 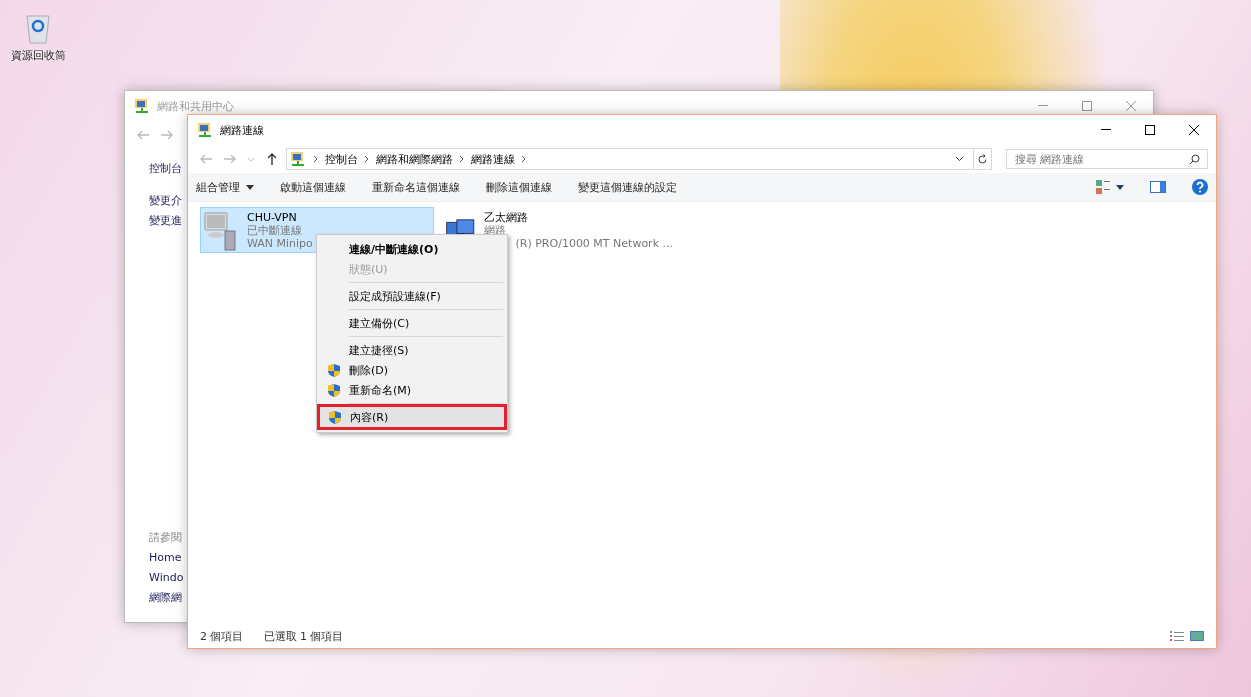 I want to click on menu-item: 內容(R), so click(x=412, y=417).